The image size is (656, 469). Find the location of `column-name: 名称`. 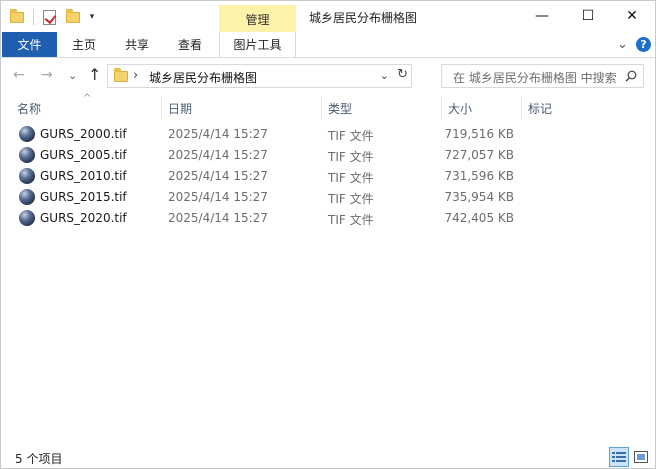

column-name: 名称 is located at coordinates (86, 108).